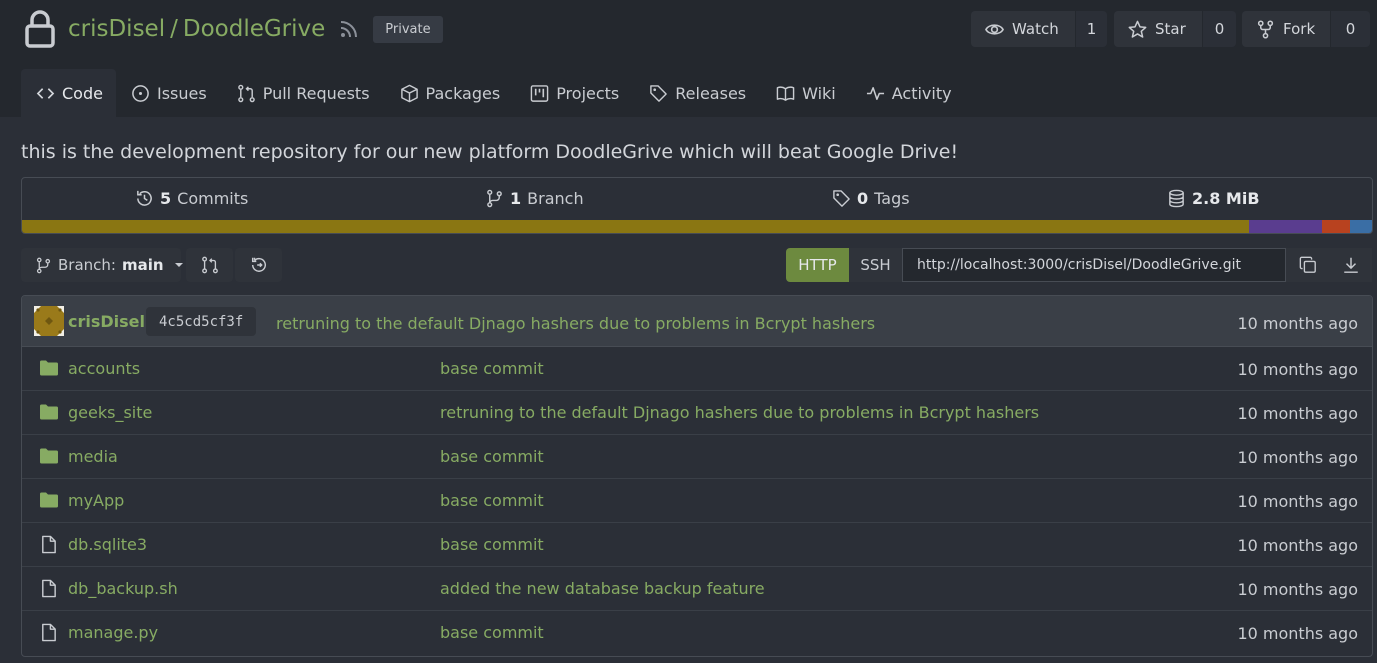 This screenshot has width=1377, height=663. Describe the element at coordinates (213, 198) in the screenshot. I see `commits-label: Commits` at that location.